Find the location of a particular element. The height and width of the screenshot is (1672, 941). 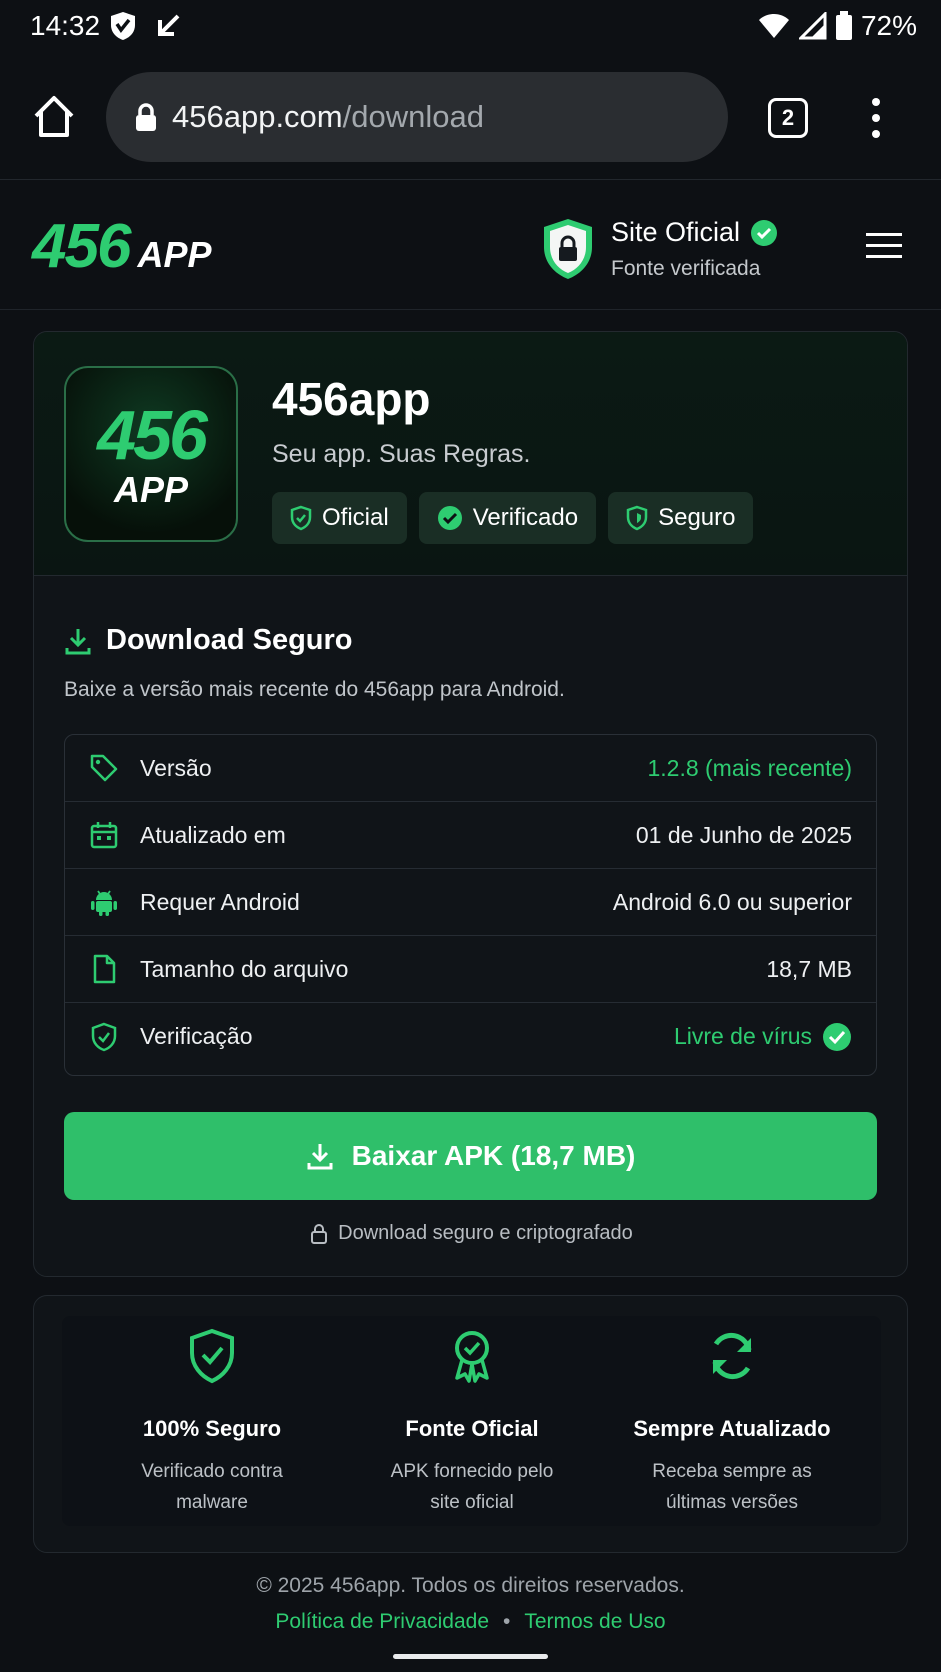

signal-icon is located at coordinates (812, 26).